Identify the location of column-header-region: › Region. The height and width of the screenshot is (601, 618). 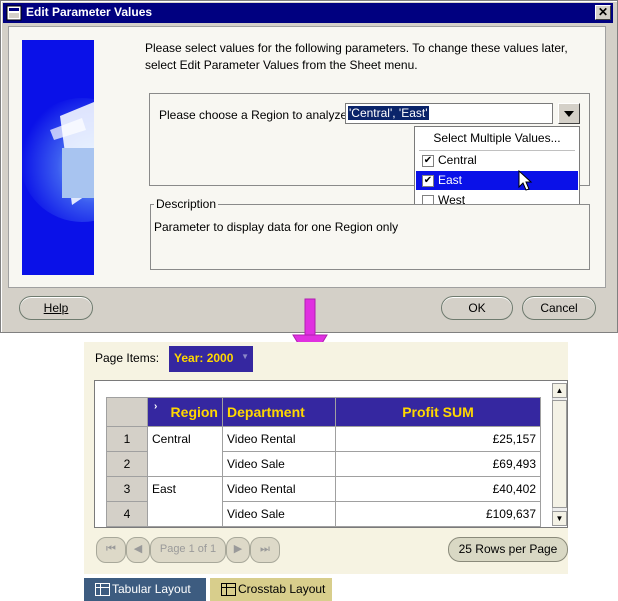
(185, 412).